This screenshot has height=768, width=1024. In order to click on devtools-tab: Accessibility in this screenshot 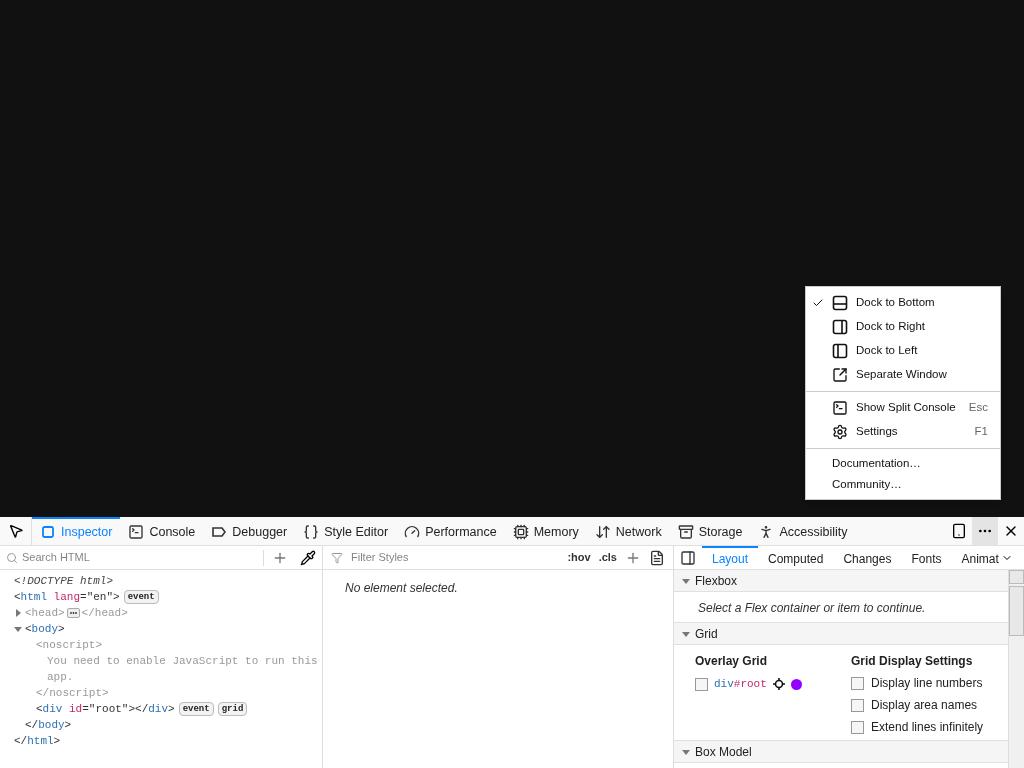, I will do `click(803, 531)`.